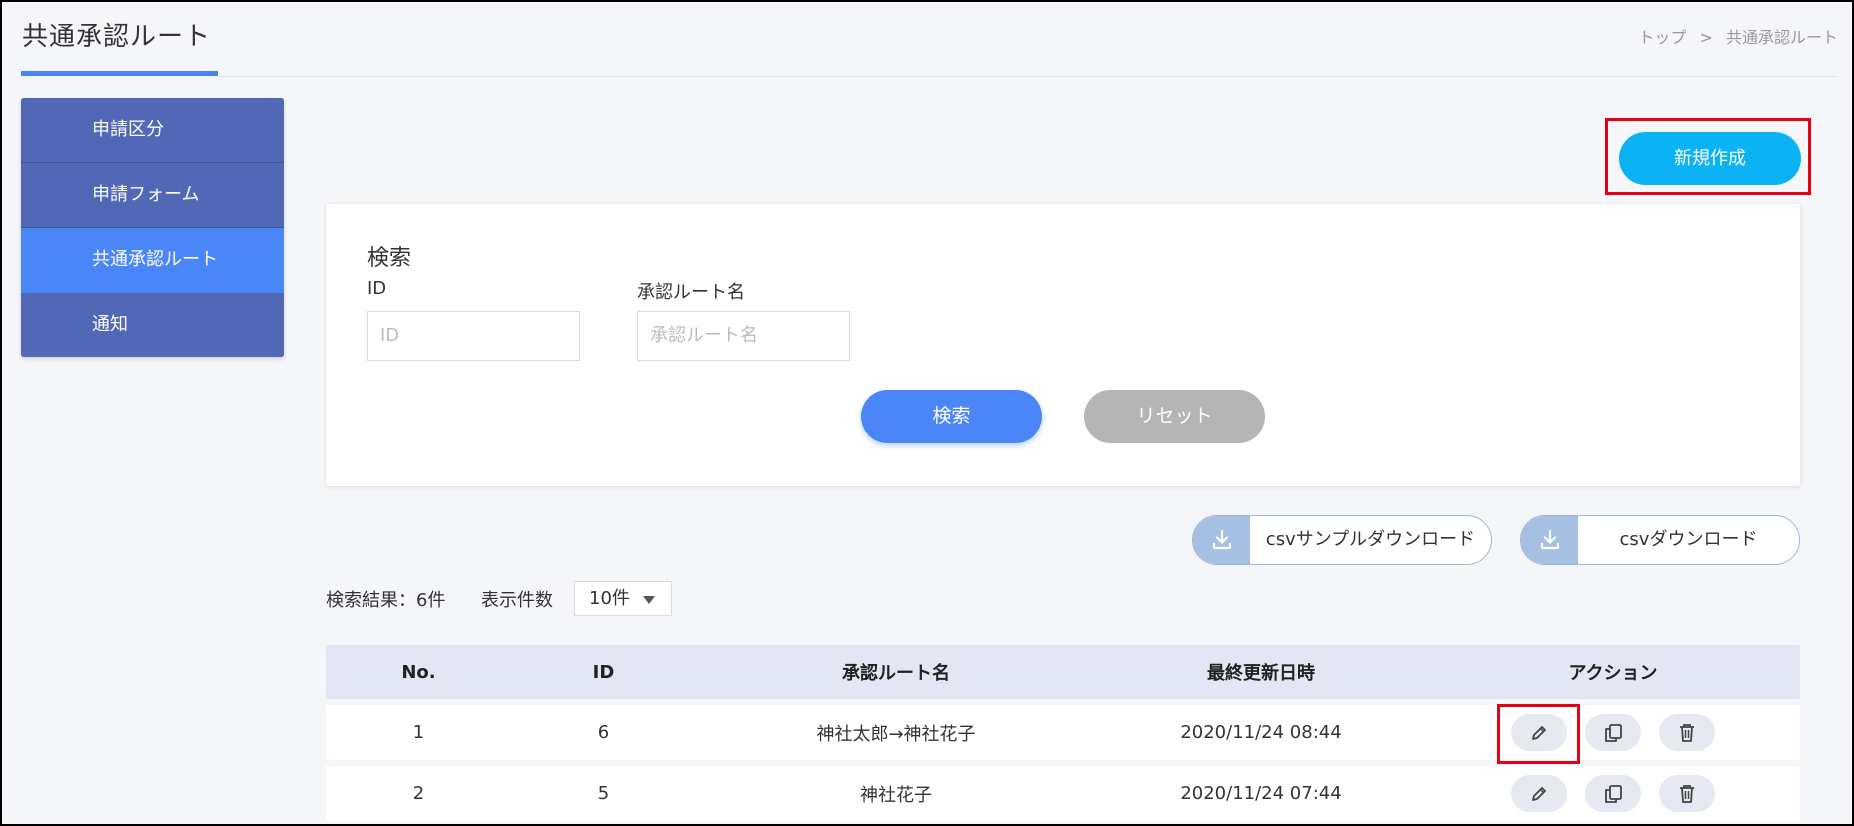 This screenshot has height=826, width=1854. I want to click on header-action: アクション, so click(1613, 673).